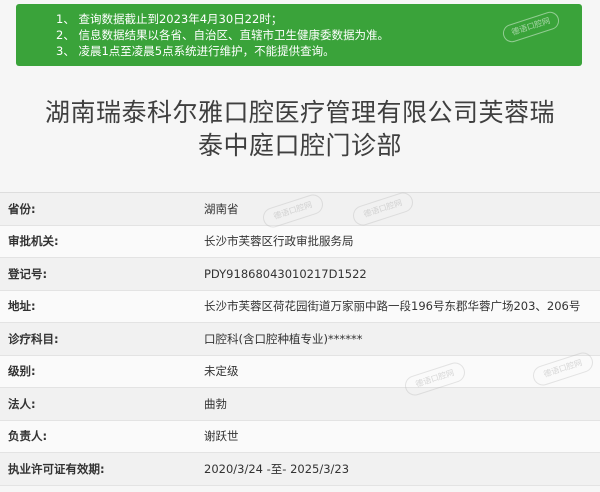 The height and width of the screenshot is (492, 600). What do you see at coordinates (22, 306) in the screenshot?
I see `address-label: 地址:` at bounding box center [22, 306].